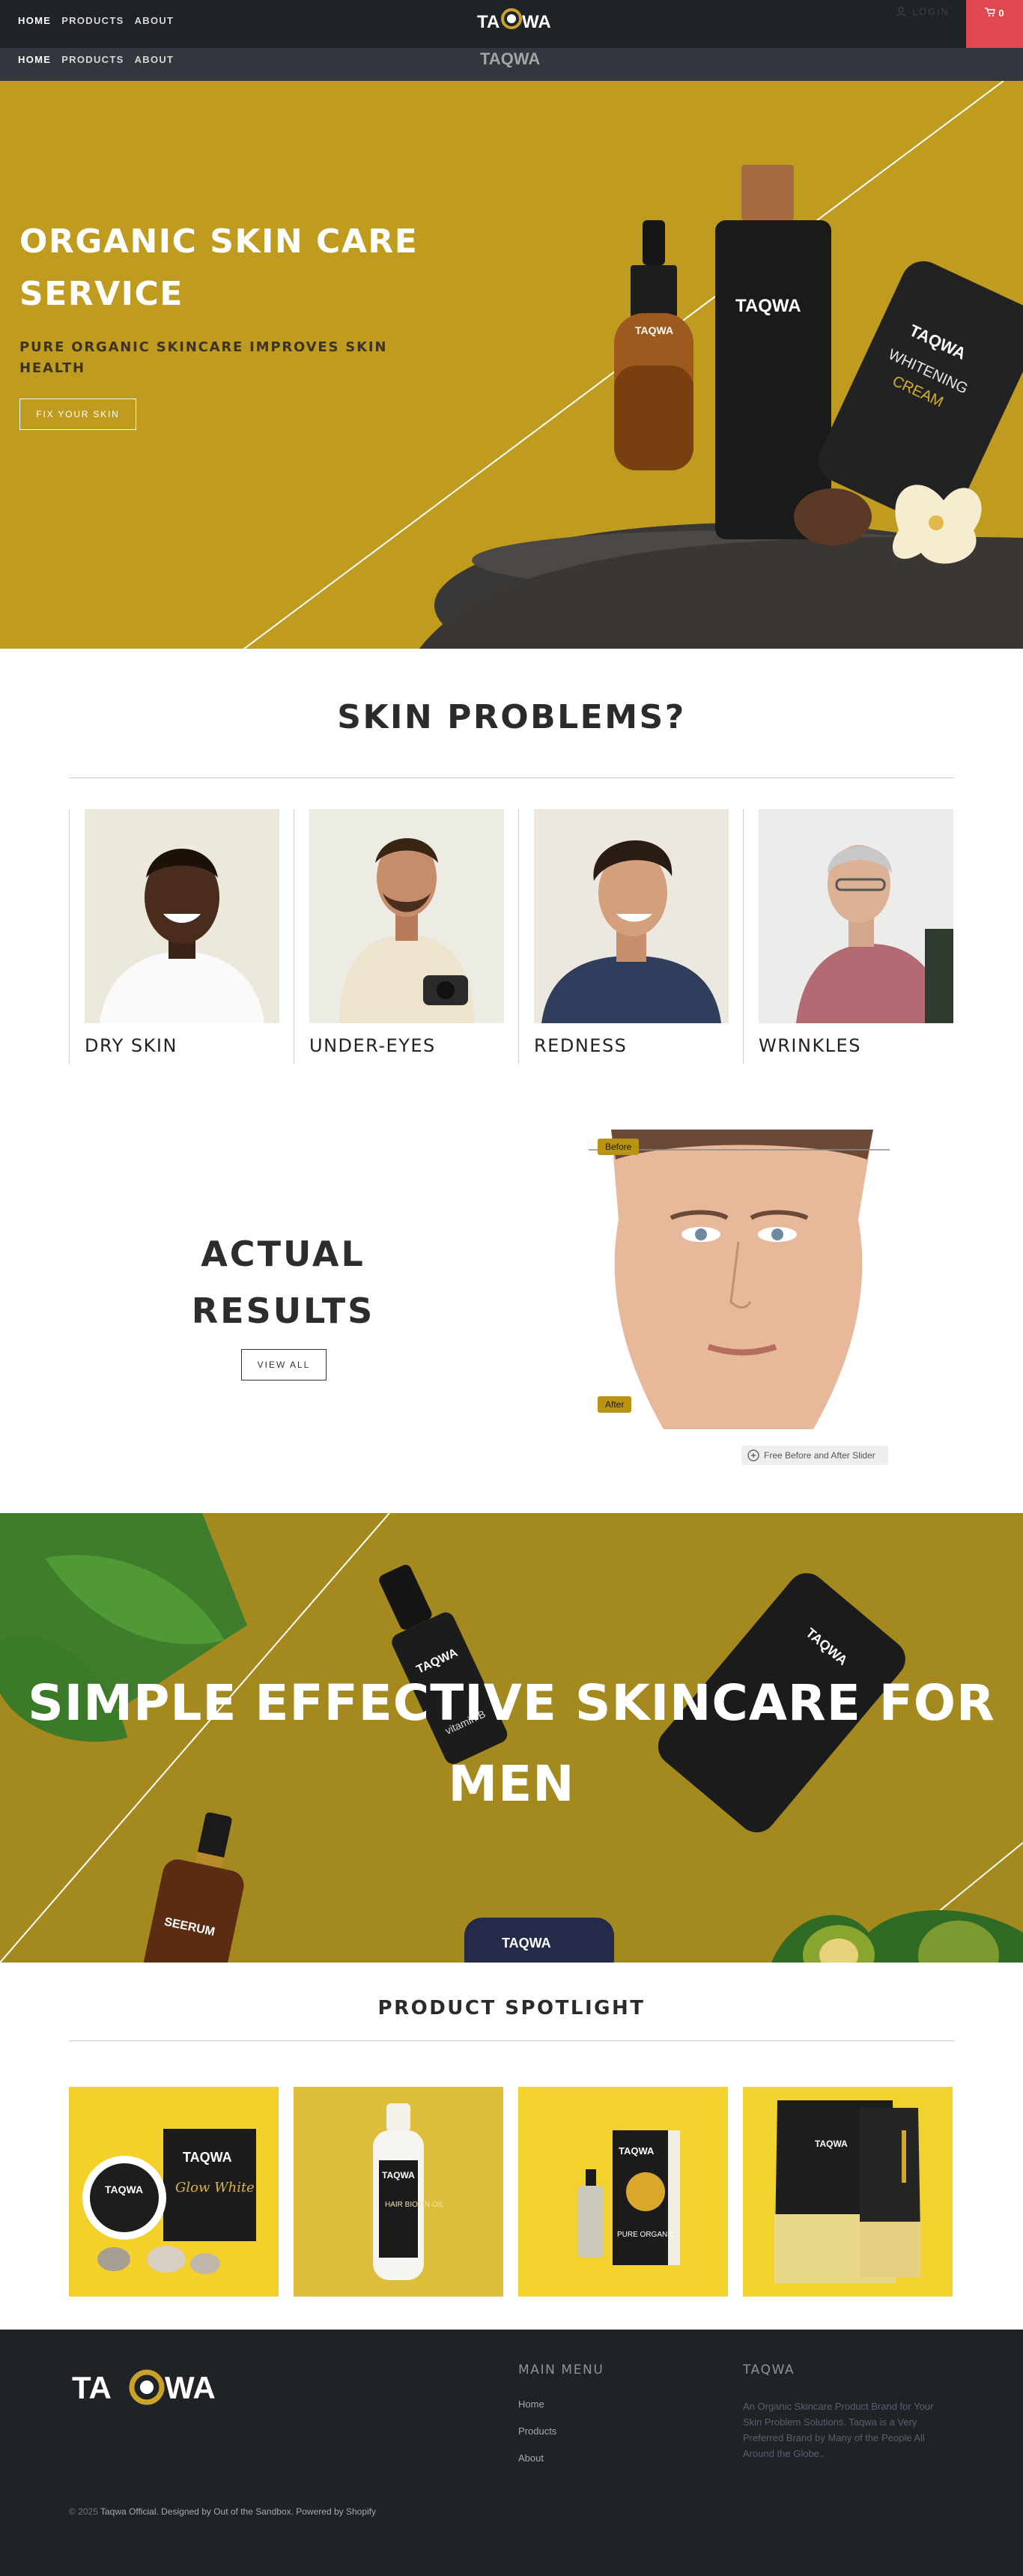  What do you see at coordinates (990, 12) in the screenshot?
I see `cart-icon` at bounding box center [990, 12].